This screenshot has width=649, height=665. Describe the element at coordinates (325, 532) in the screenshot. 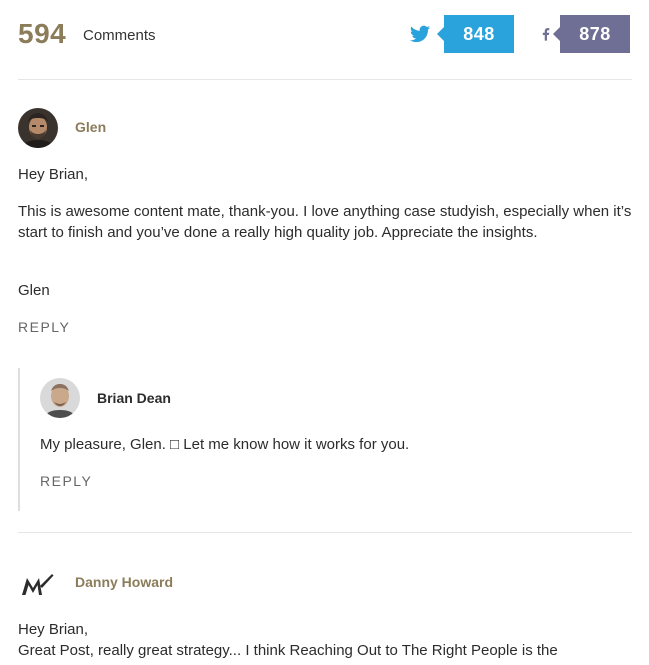

I see `comment-divider` at that location.